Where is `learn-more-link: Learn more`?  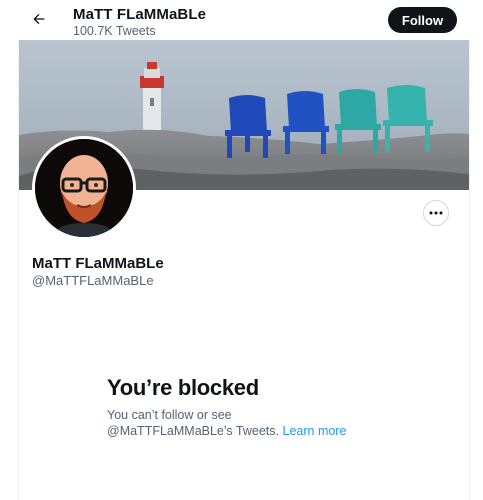
learn-more-link: Learn more is located at coordinates (315, 431).